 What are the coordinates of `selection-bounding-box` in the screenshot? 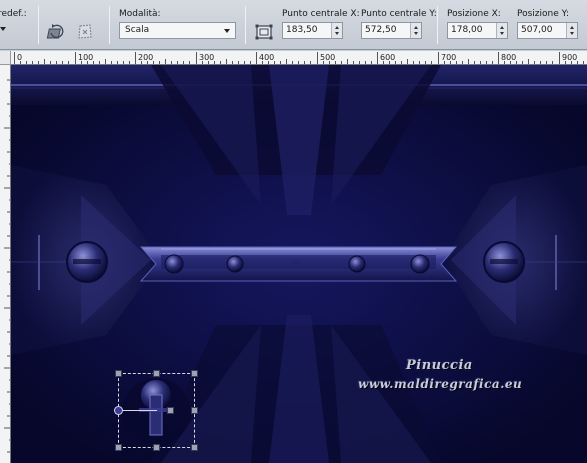 It's located at (156, 410).